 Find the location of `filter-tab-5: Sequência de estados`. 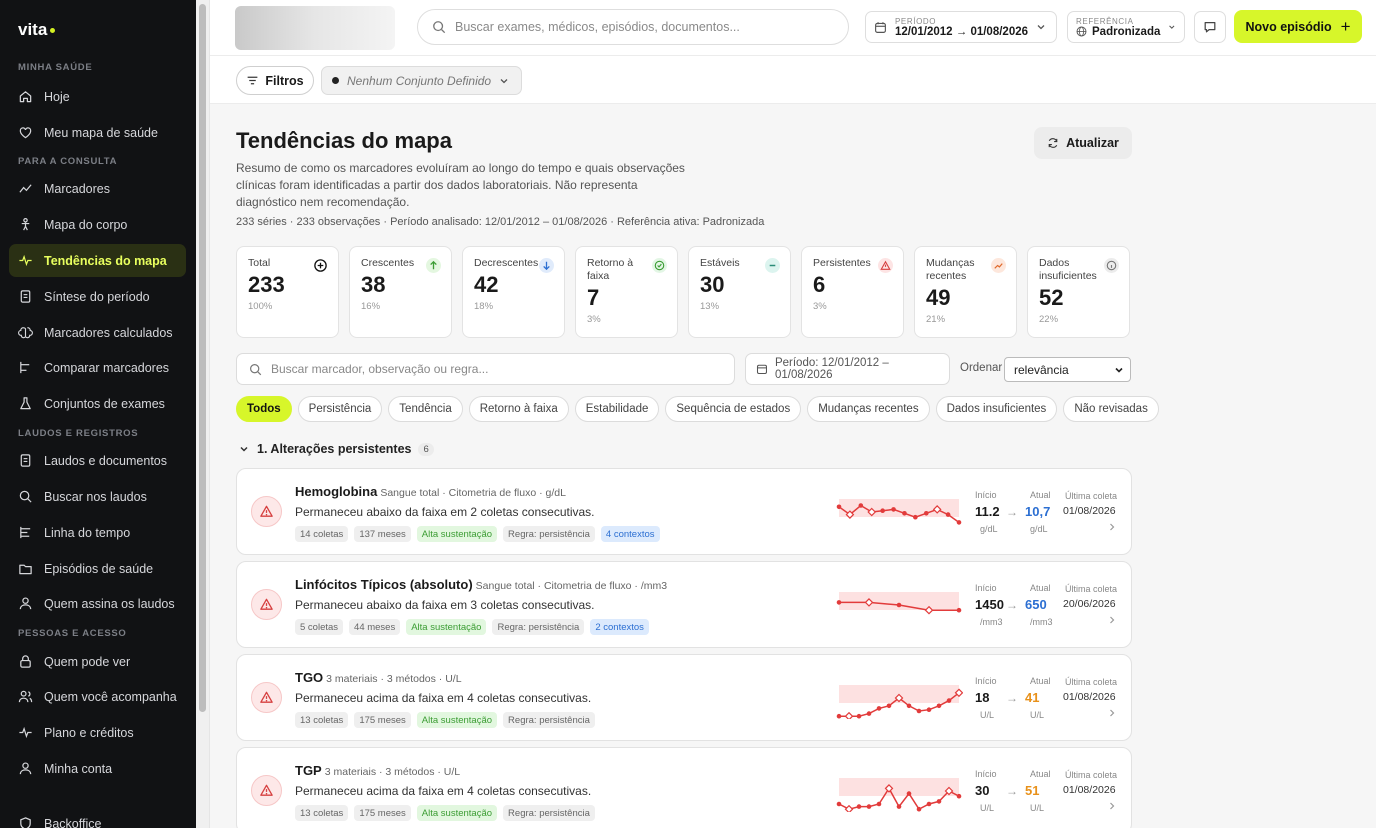

filter-tab-5: Sequência de estados is located at coordinates (733, 409).